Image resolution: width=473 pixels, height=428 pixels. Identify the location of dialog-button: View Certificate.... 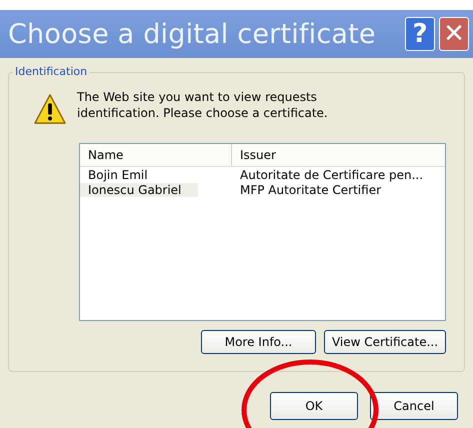
(385, 342).